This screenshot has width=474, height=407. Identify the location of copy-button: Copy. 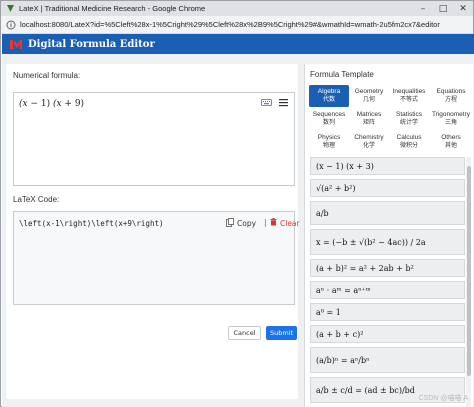
(241, 223).